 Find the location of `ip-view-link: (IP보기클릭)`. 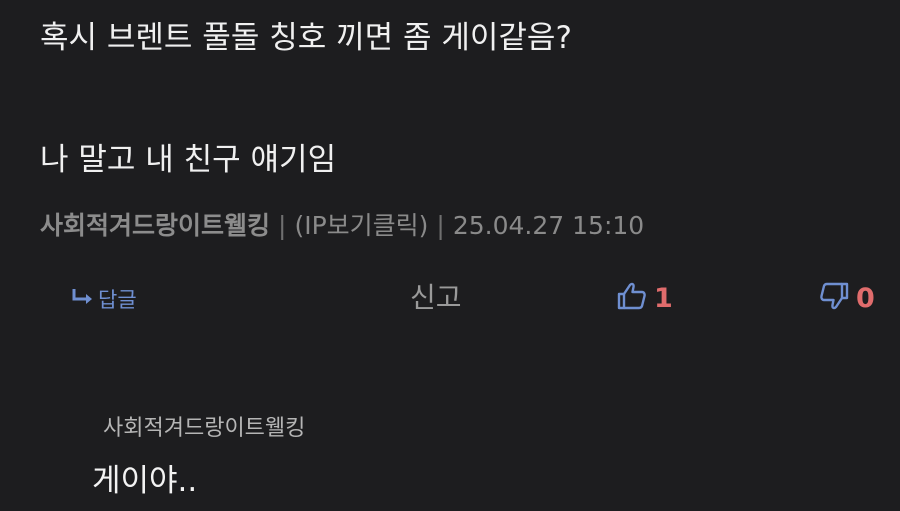

ip-view-link: (IP보기클릭) is located at coordinates (361, 225).